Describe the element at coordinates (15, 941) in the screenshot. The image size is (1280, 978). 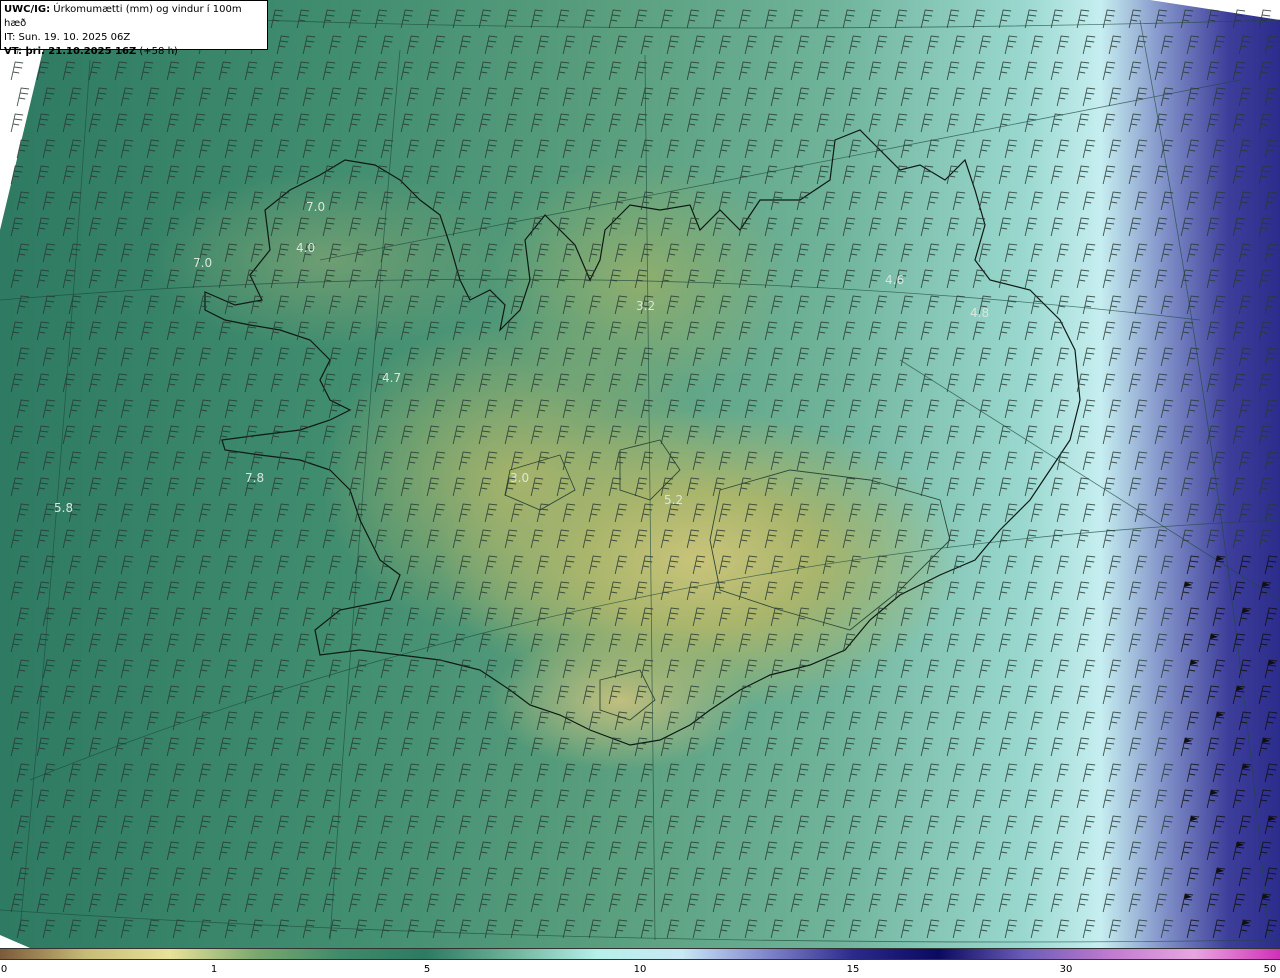
I see `domain-mask` at that location.